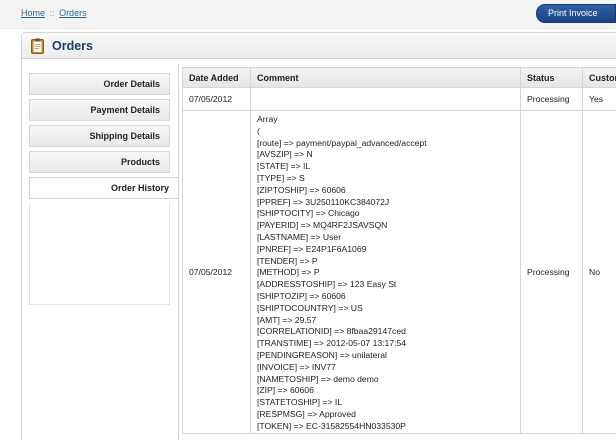  What do you see at coordinates (576, 13) in the screenshot?
I see `print-invoice-button: Print Invoice` at bounding box center [576, 13].